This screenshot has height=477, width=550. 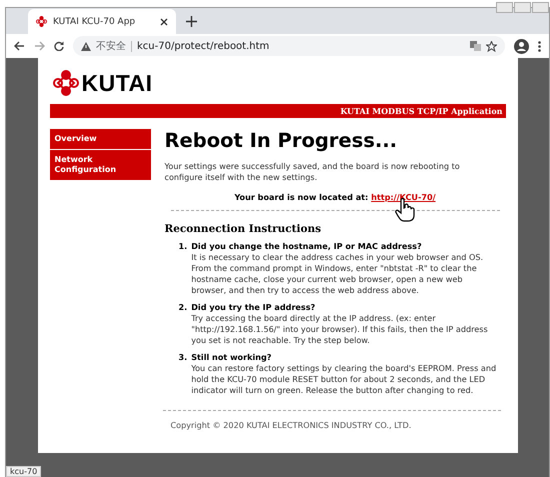 I want to click on new-tab-icon, so click(x=191, y=21).